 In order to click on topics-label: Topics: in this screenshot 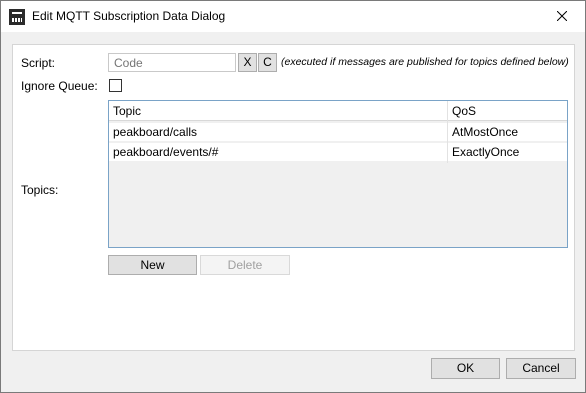, I will do `click(40, 190)`.